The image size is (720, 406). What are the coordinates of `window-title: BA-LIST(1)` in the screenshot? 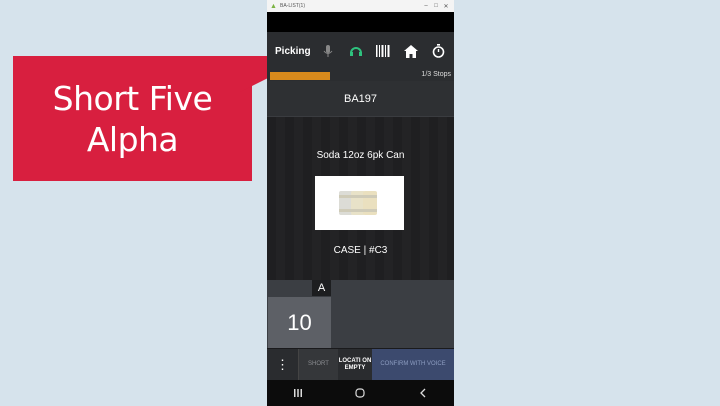 It's located at (293, 6).